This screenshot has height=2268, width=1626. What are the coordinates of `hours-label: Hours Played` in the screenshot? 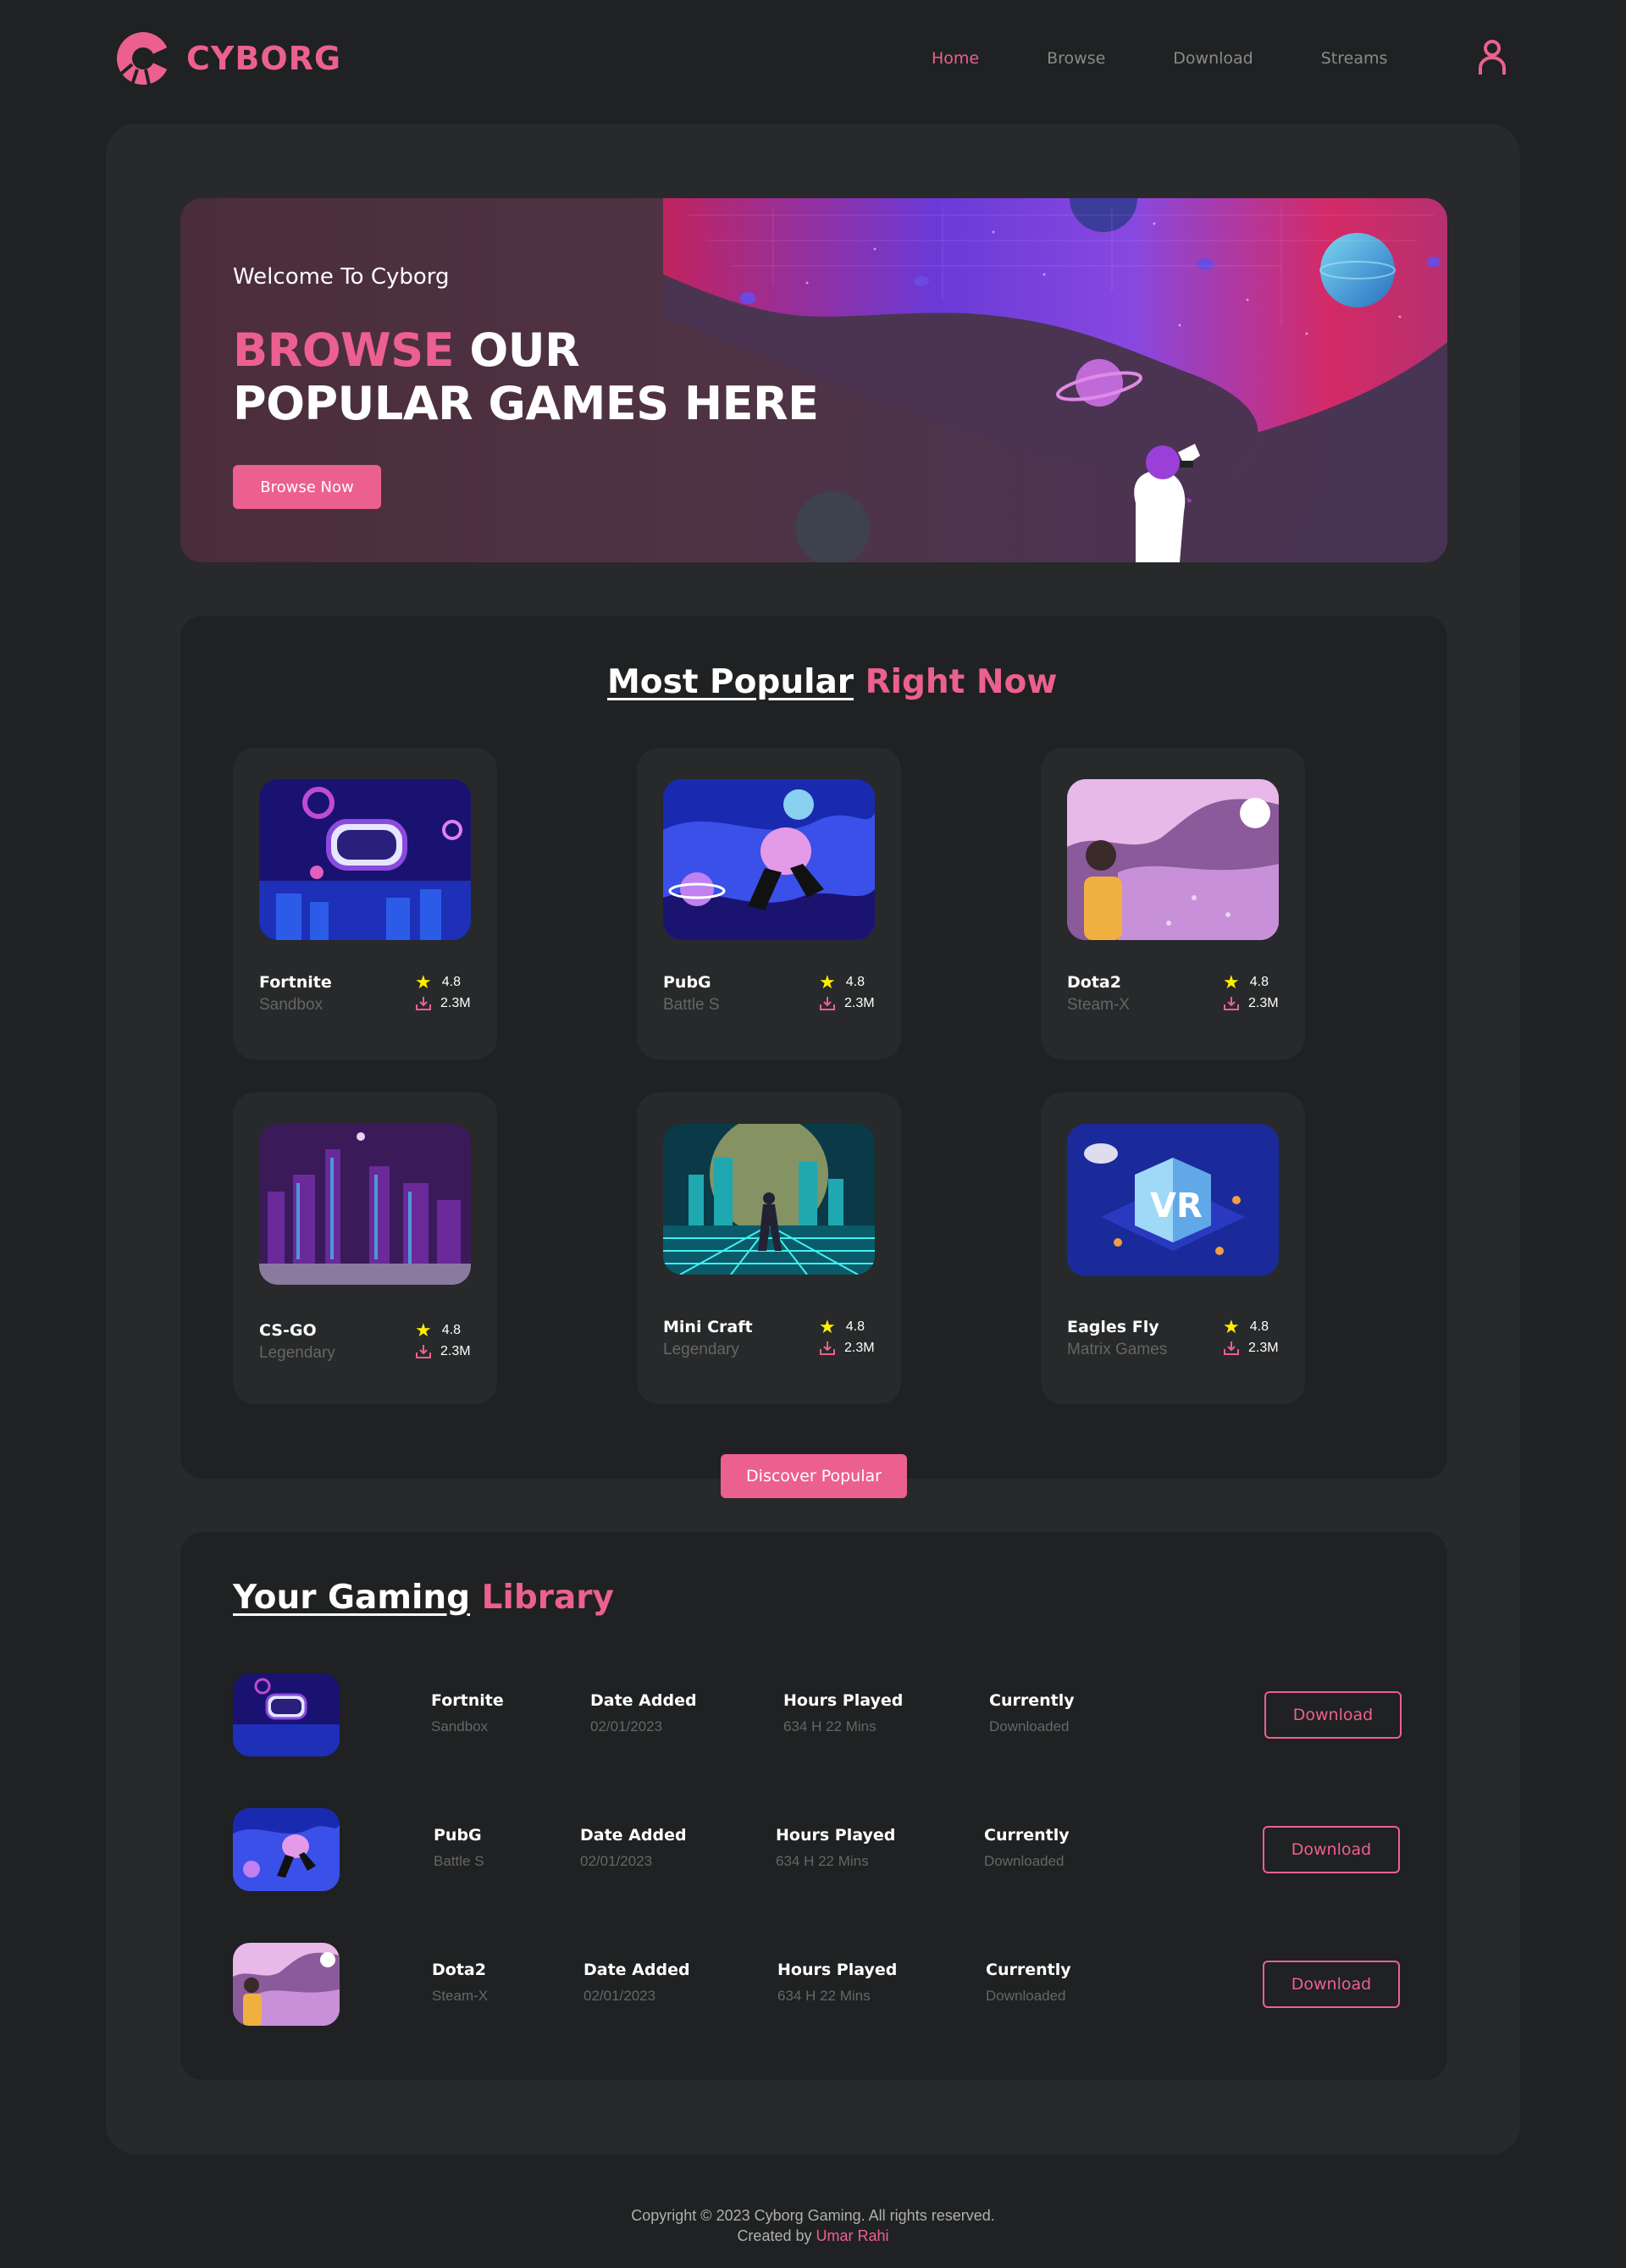 It's located at (843, 1700).